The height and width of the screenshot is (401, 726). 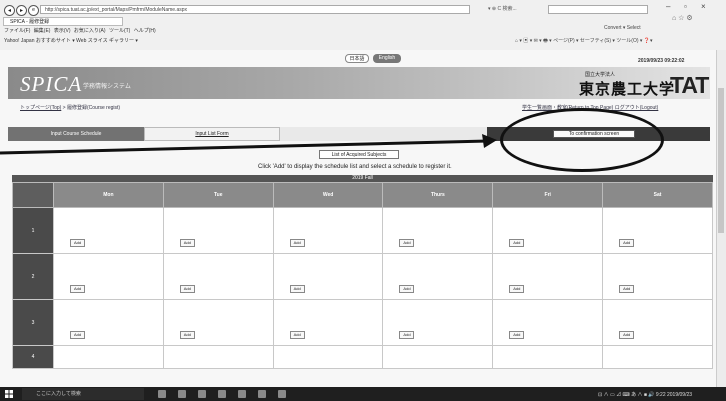 I want to click on timetable-row: 3 Add Add Add Add Add Add, so click(x=362, y=322).